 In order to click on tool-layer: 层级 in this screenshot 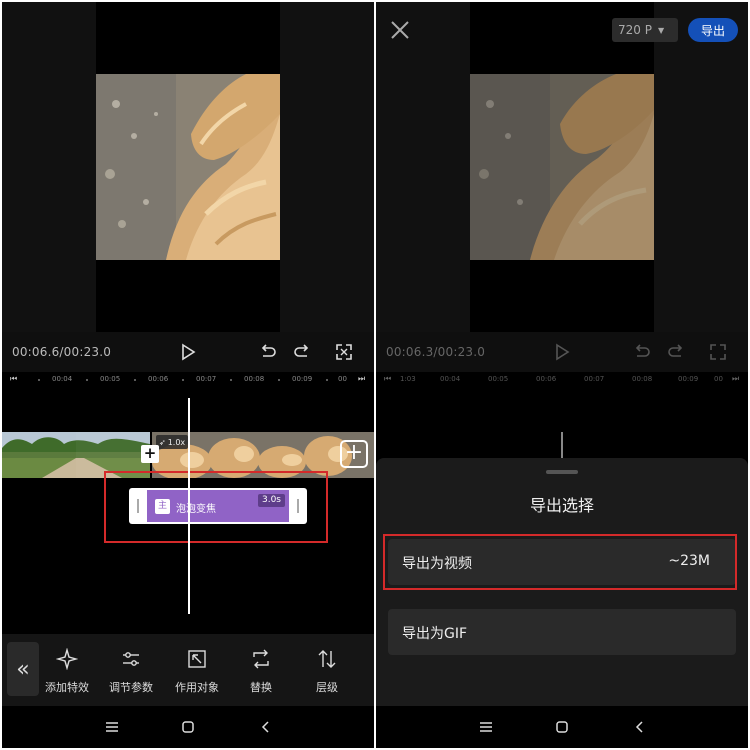, I will do `click(327, 671)`.